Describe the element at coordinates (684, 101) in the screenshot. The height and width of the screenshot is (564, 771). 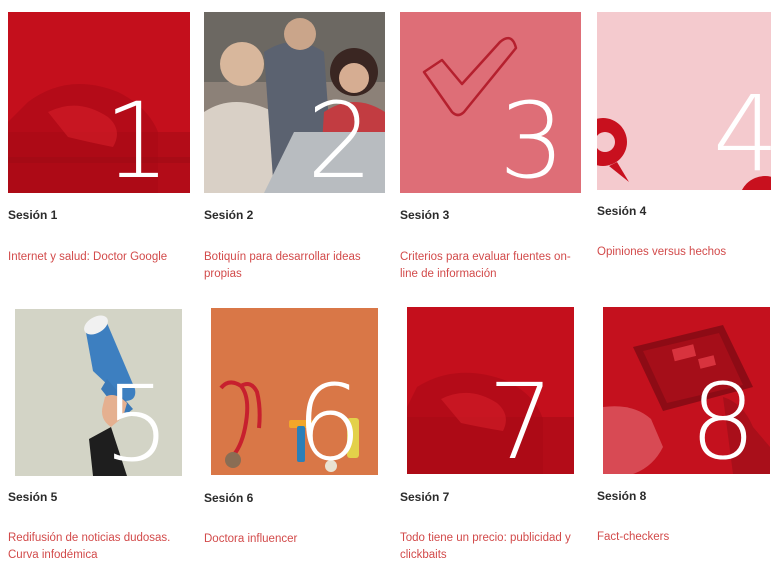
I see `session-4-thumbnail: 4` at that location.